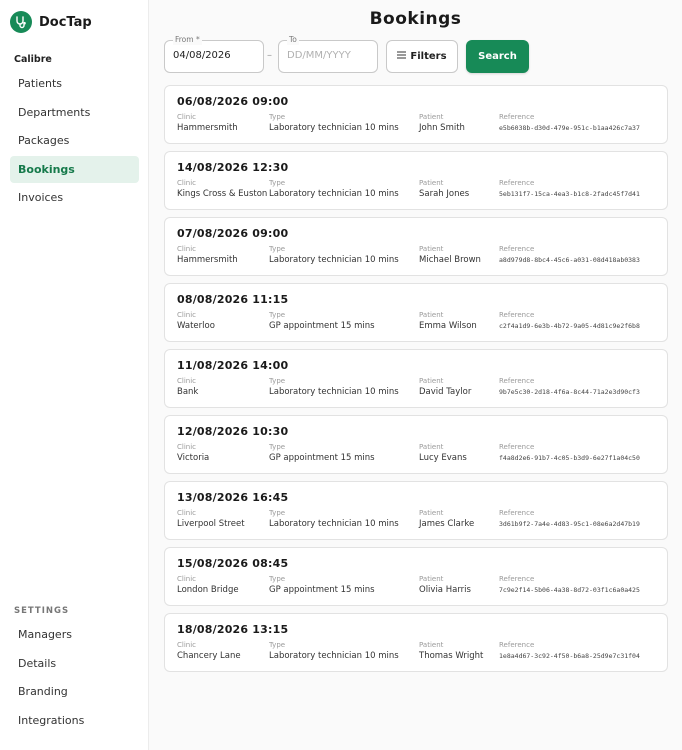 This screenshot has height=750, width=682. Describe the element at coordinates (293, 40) in the screenshot. I see `to-date-label: To` at that location.